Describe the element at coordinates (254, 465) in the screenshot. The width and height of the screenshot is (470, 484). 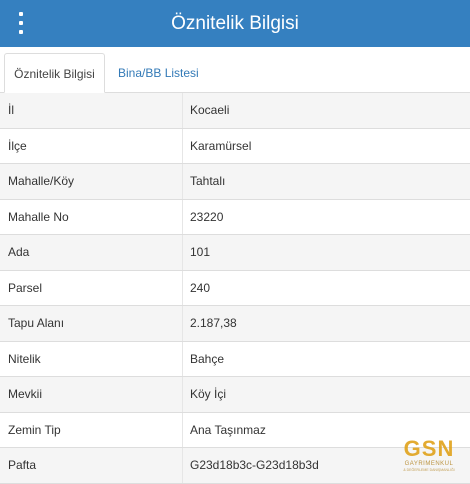
I see `attribute-value: G23d18b3c-G23d18b3d` at that location.